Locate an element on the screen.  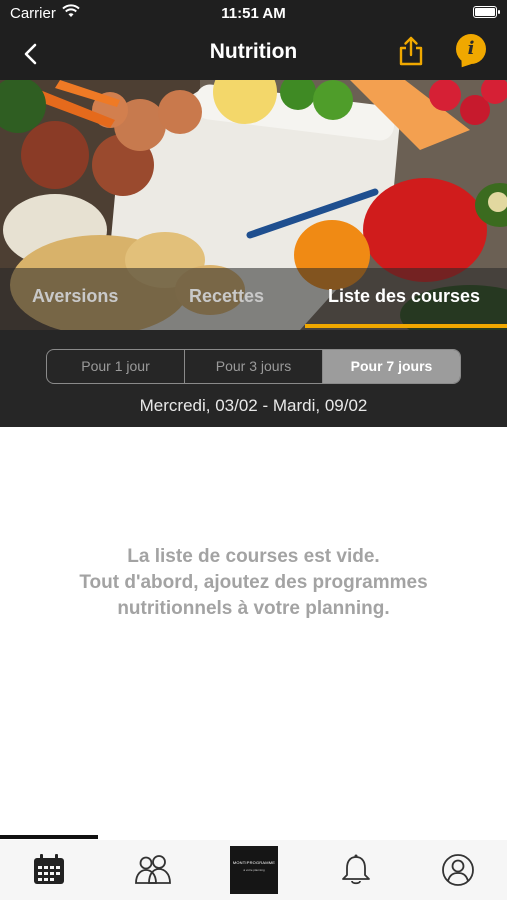
brand-logo-text: MONTIPROGRAMME is located at coordinates (254, 862).